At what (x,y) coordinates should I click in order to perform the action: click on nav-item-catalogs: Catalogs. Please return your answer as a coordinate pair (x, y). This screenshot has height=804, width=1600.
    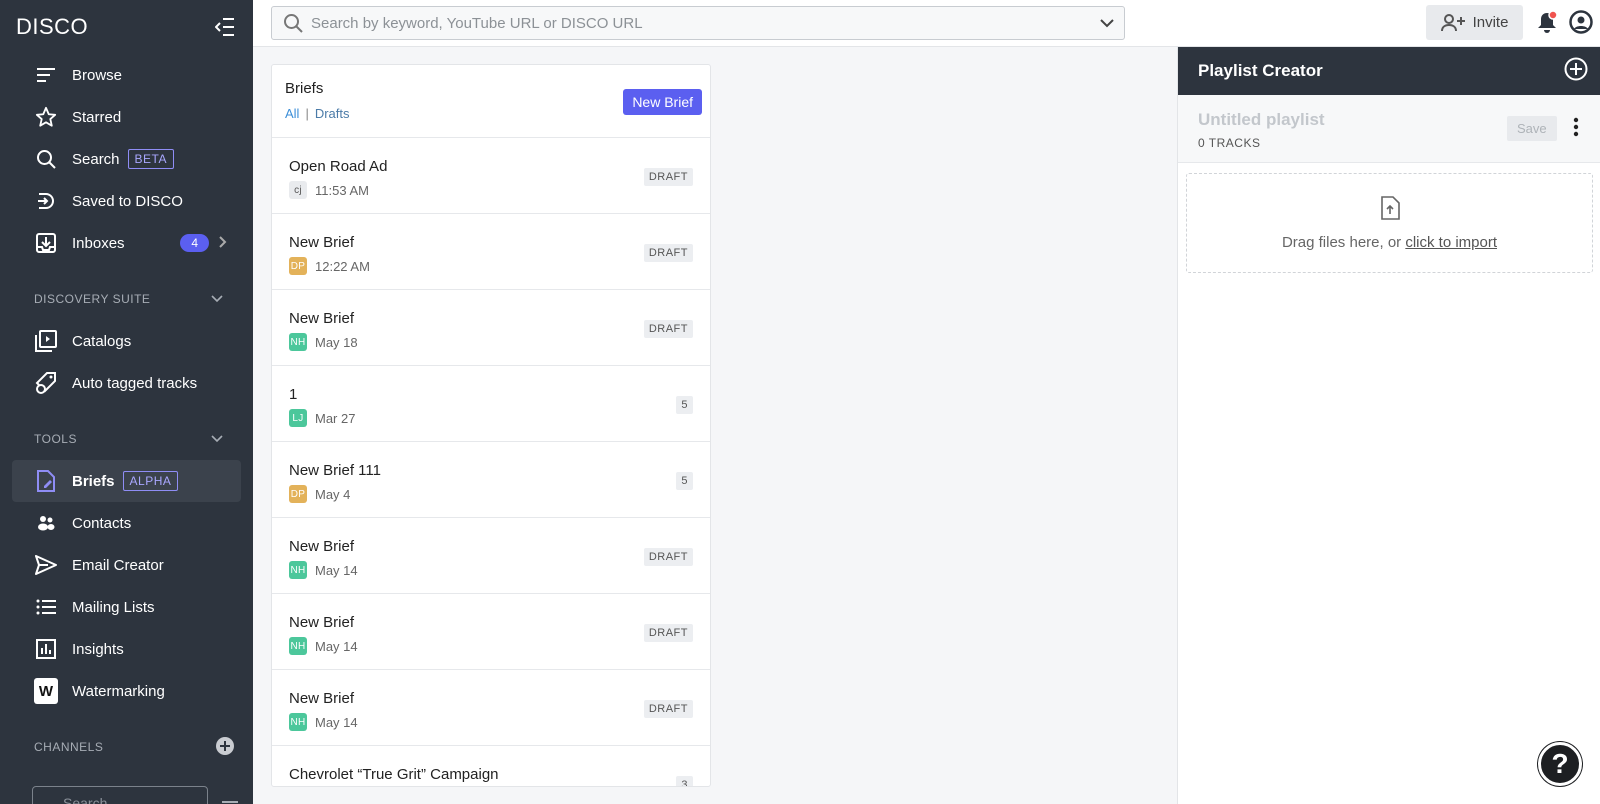
    Looking at the image, I should click on (126, 341).